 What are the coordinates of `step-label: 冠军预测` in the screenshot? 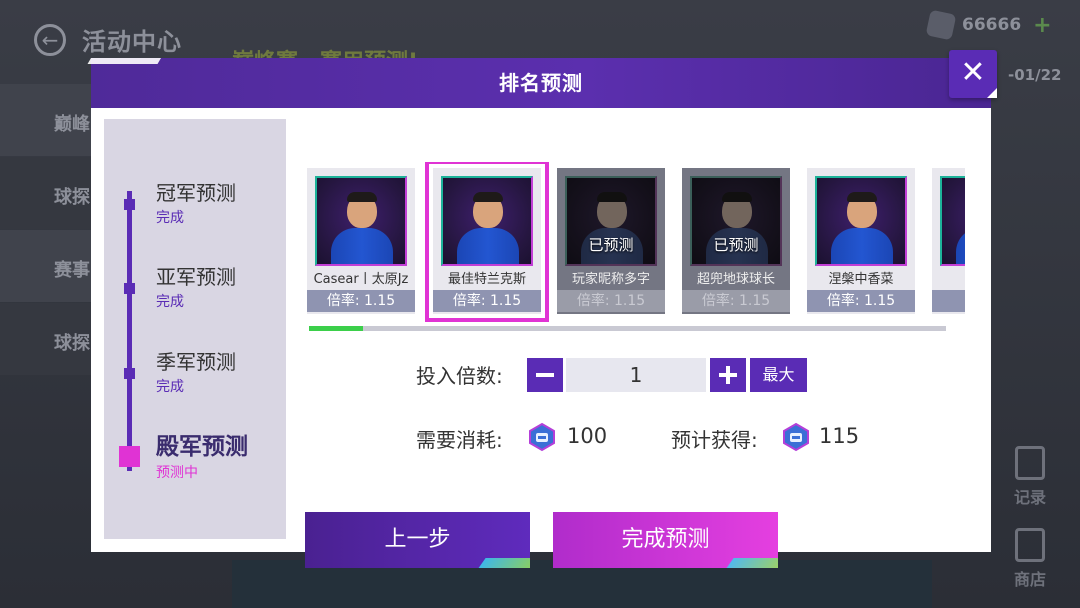 It's located at (196, 193).